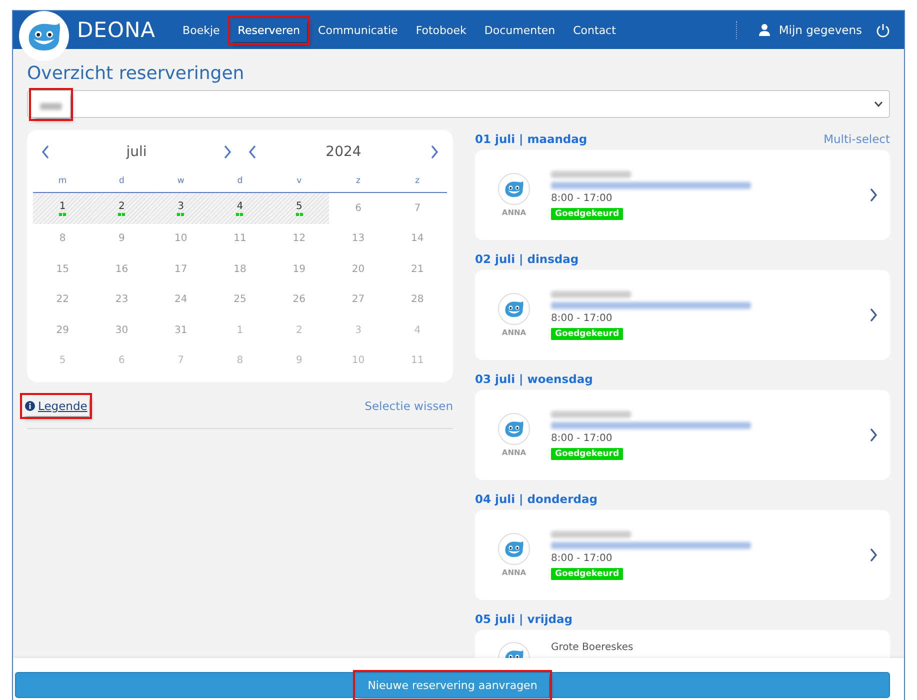 This screenshot has width=917, height=700. Describe the element at coordinates (358, 239) in the screenshot. I see `calendar-day: 13` at that location.